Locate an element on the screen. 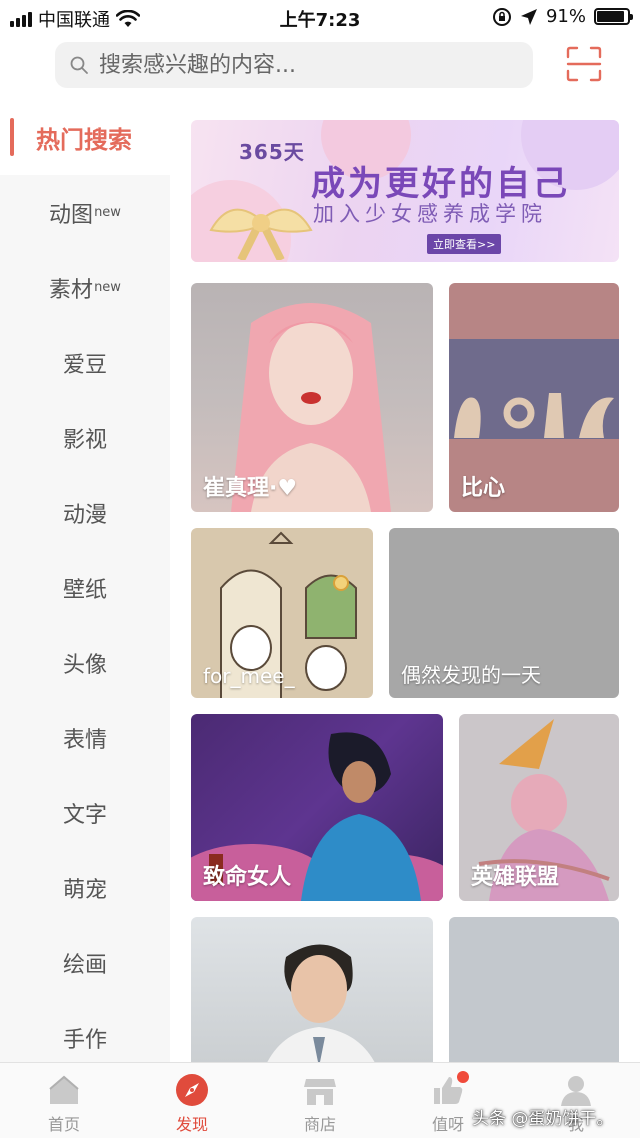 The image size is (640, 1138). user-icon is located at coordinates (576, 1091).